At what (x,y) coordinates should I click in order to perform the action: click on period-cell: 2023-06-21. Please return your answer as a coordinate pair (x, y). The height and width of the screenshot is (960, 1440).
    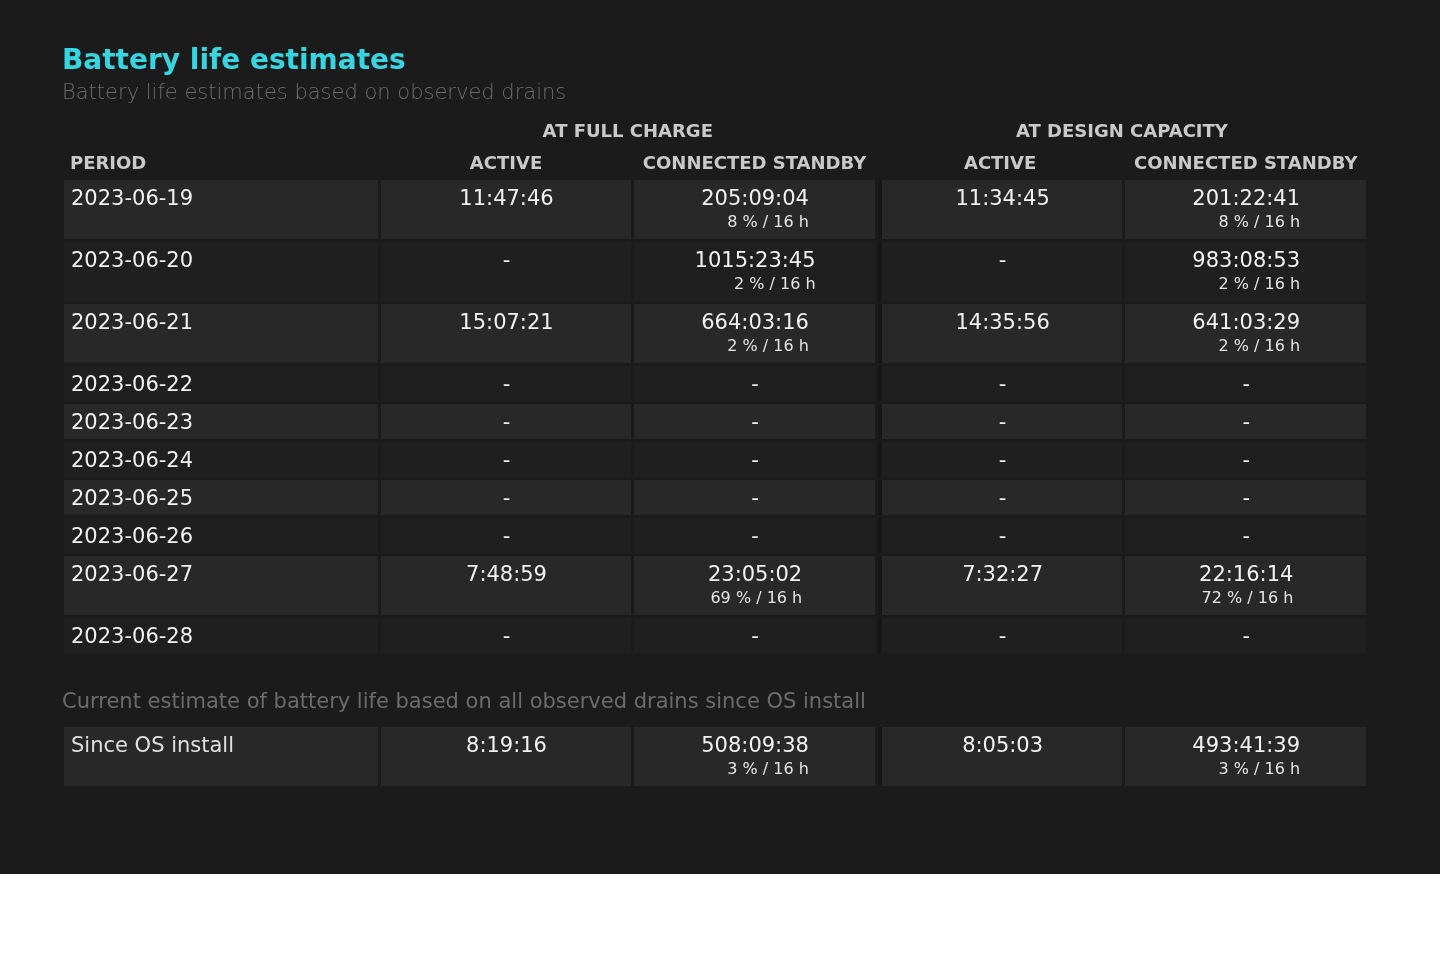
    Looking at the image, I should click on (221, 333).